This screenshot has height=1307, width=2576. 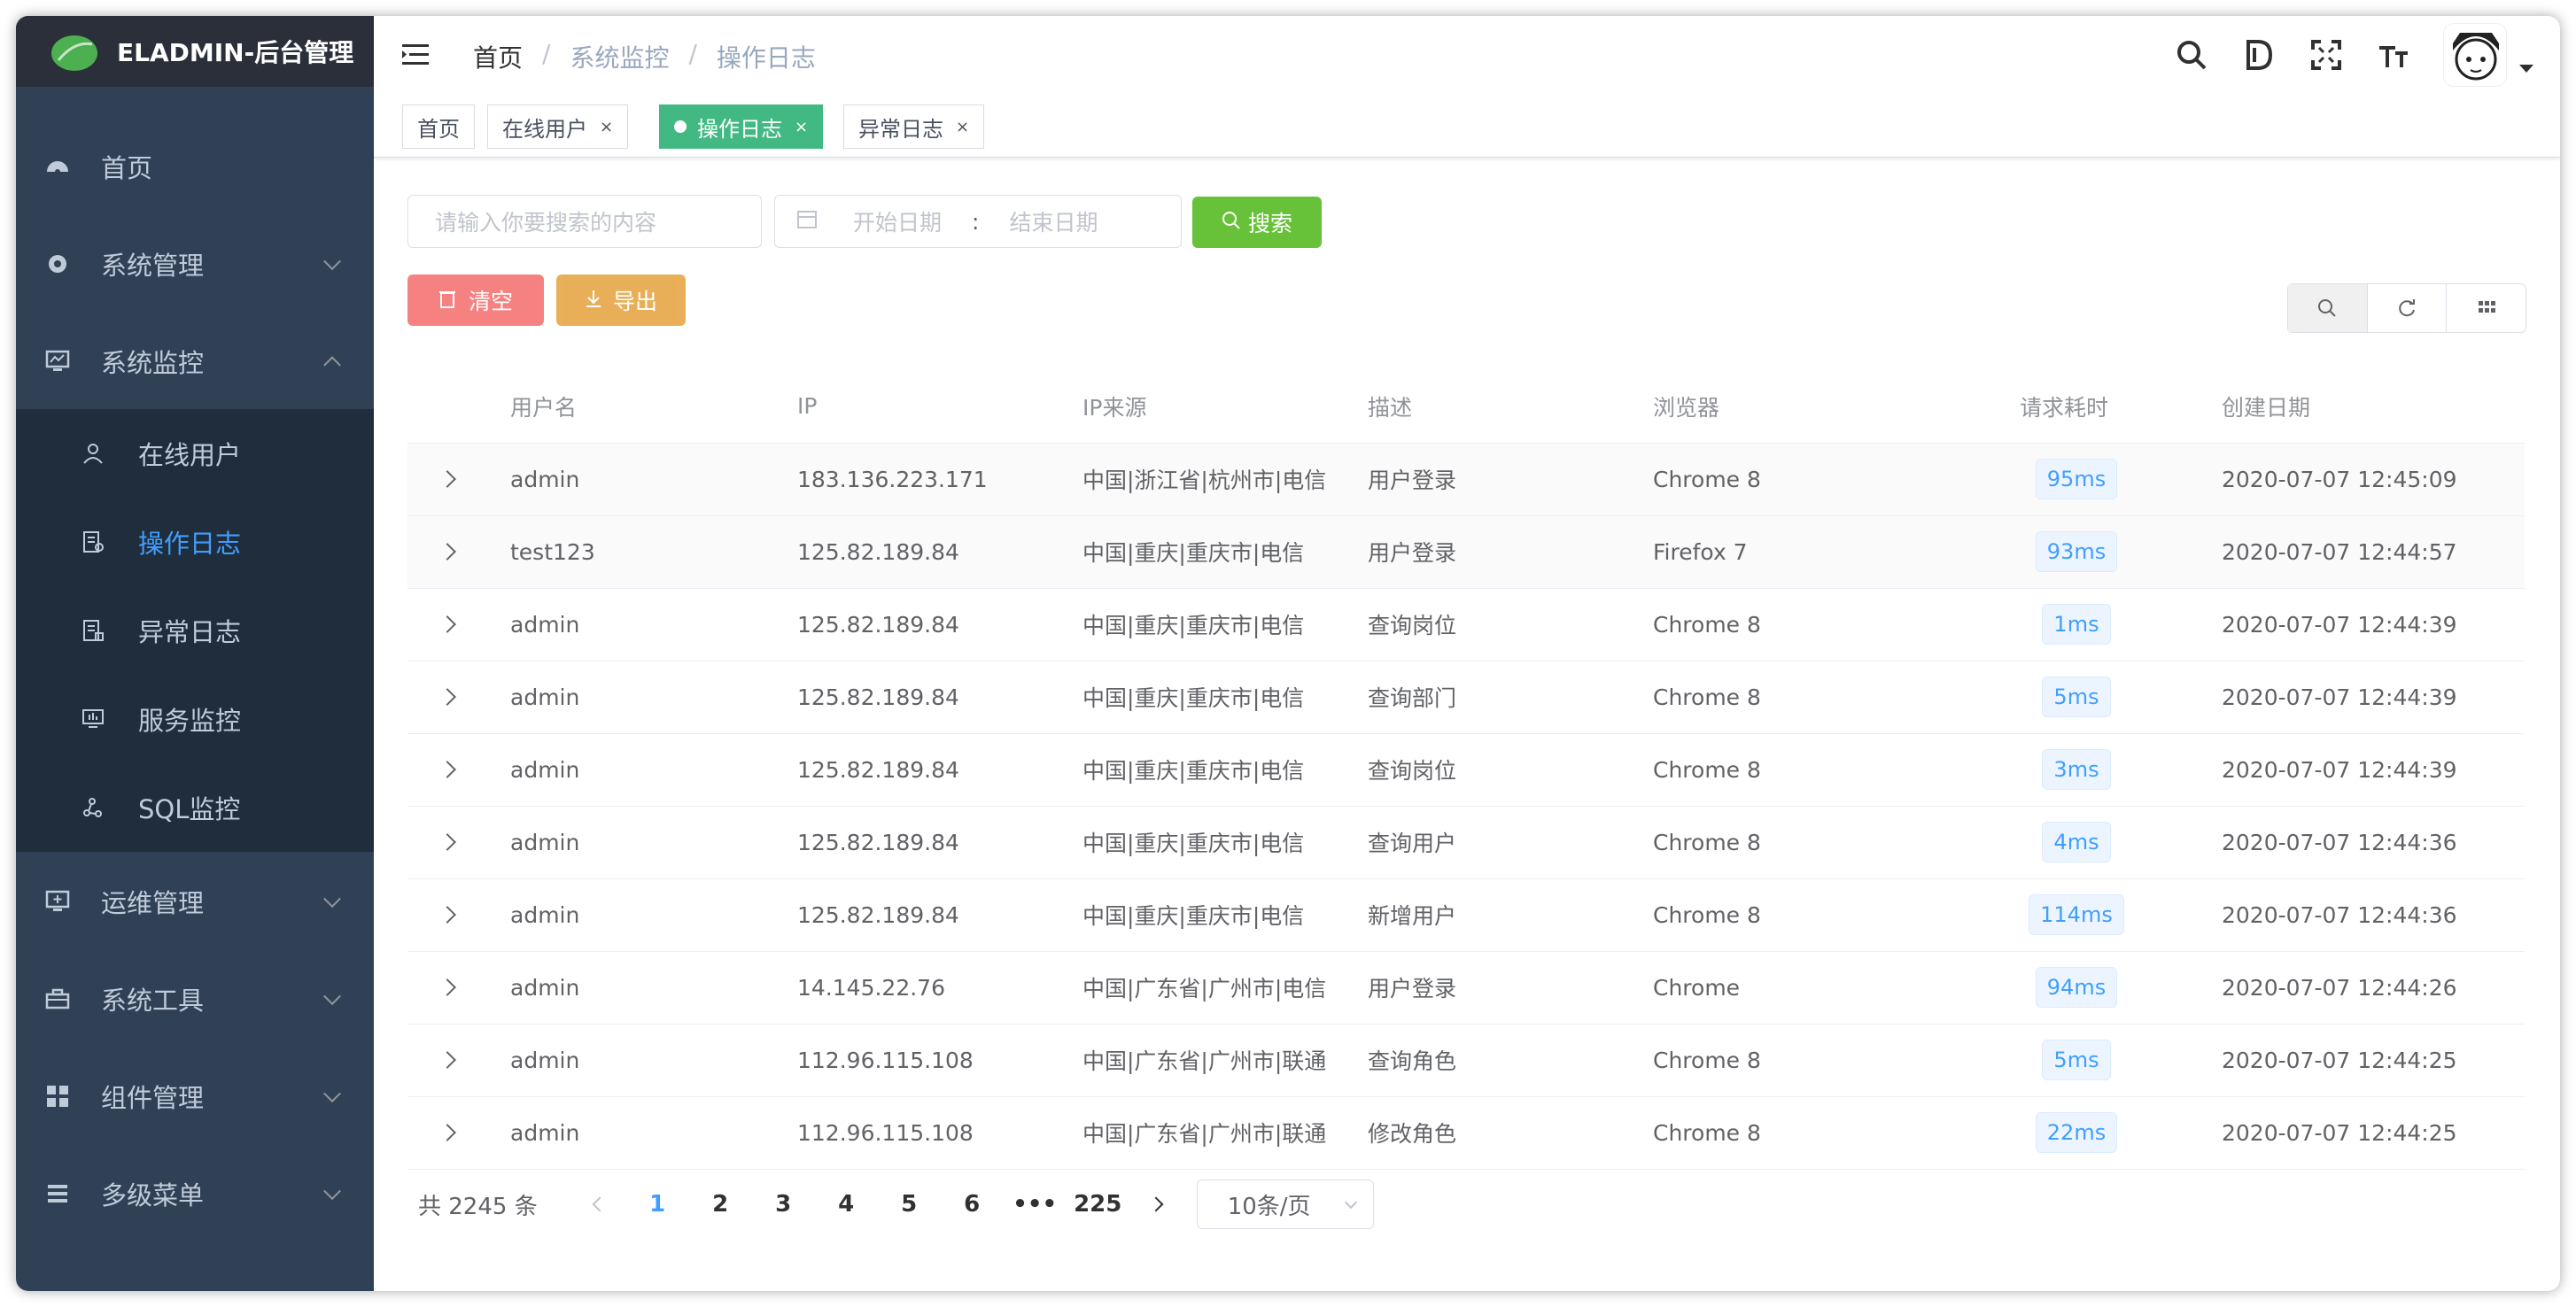 What do you see at coordinates (195, 542) in the screenshot?
I see `sidebar-subitem-operation-log: 操作日志` at bounding box center [195, 542].